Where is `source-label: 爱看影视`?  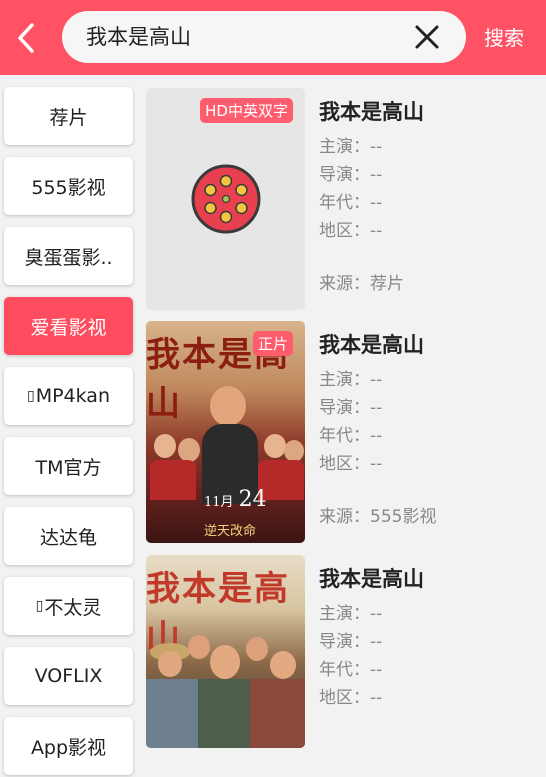
source-label: 爱看影视 is located at coordinates (68, 327).